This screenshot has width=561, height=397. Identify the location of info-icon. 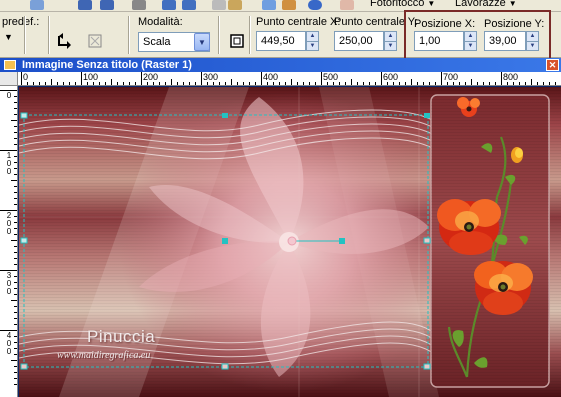
(315, 5).